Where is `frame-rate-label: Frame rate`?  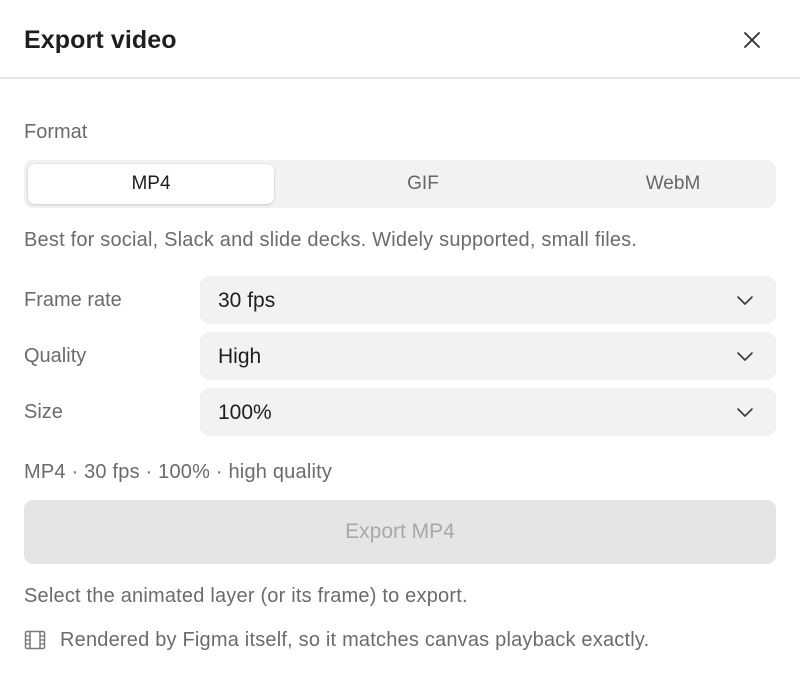 frame-rate-label: Frame rate is located at coordinates (73, 300).